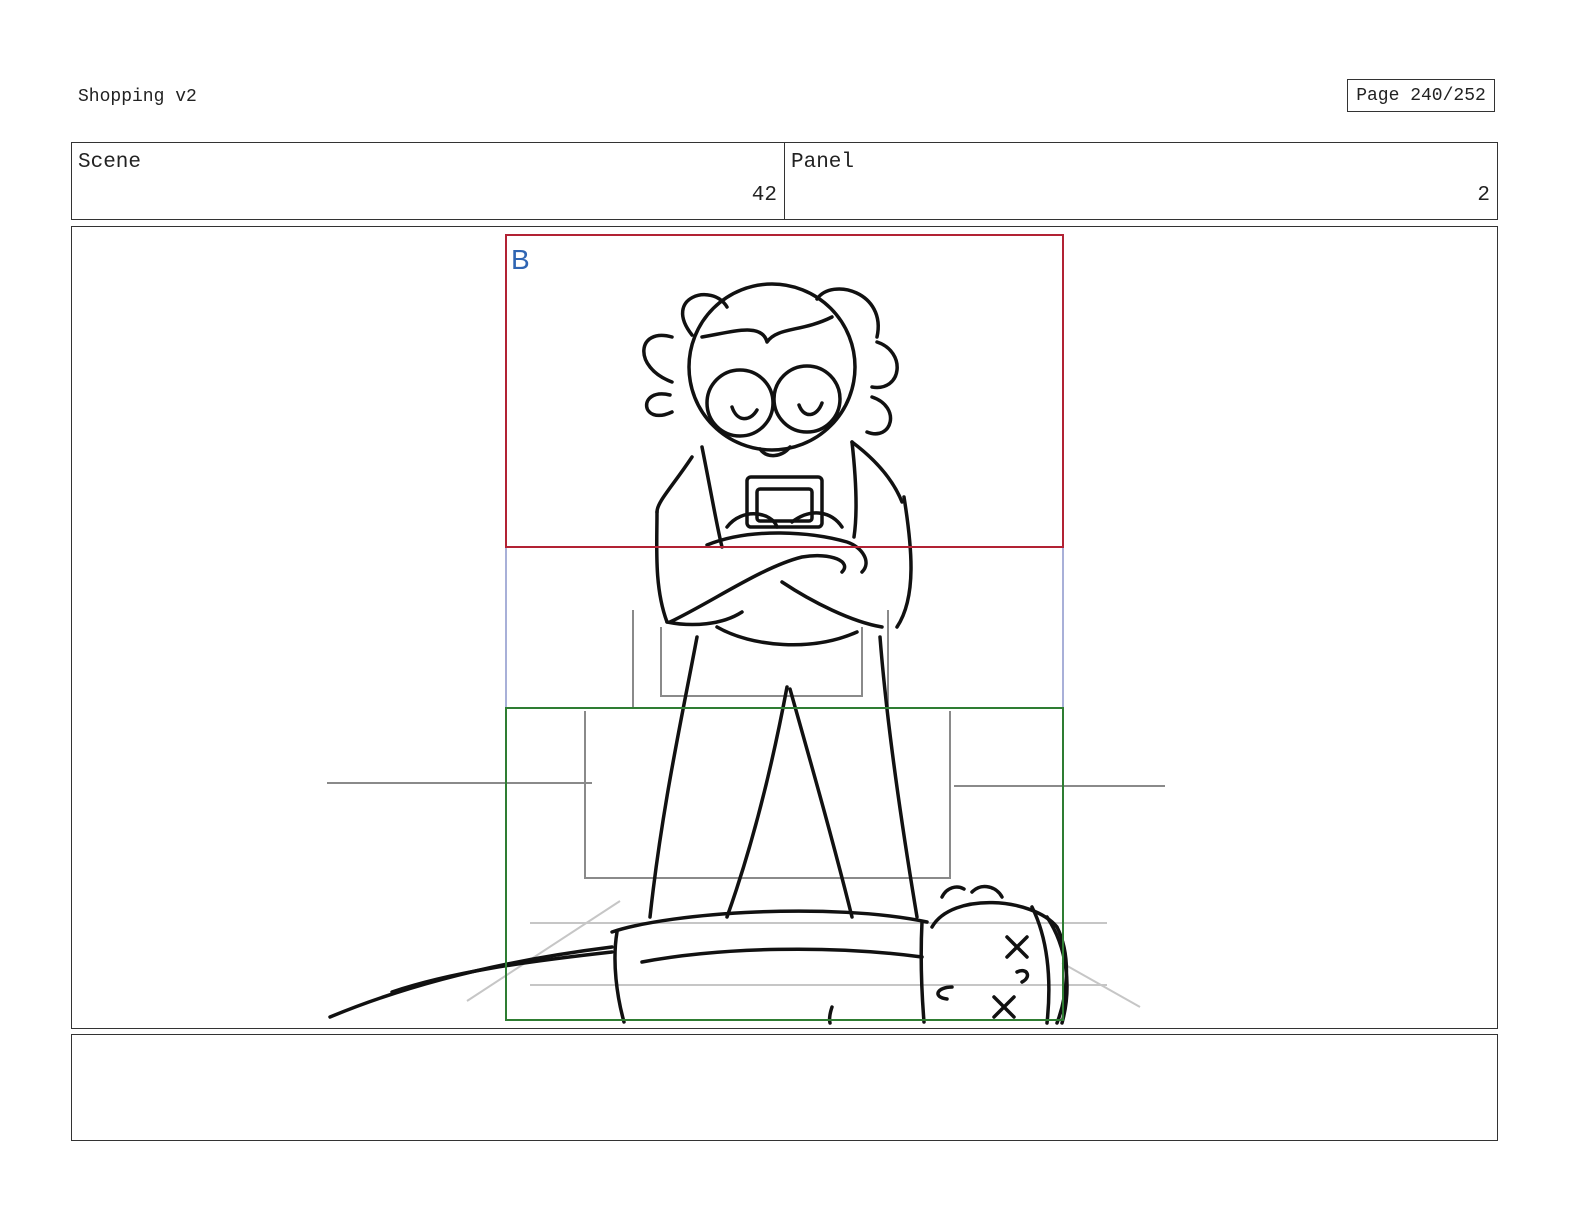 The image size is (1584, 1224). I want to click on lower-camera-frame, so click(784, 864).